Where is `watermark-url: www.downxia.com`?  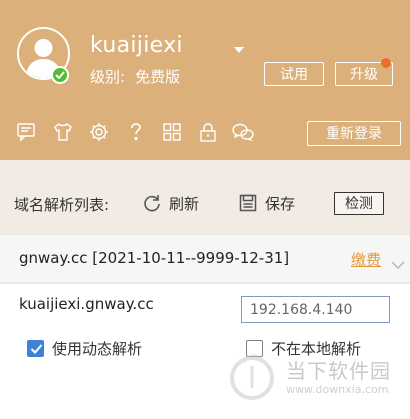 watermark-url: www.downxia.com is located at coordinates (337, 389).